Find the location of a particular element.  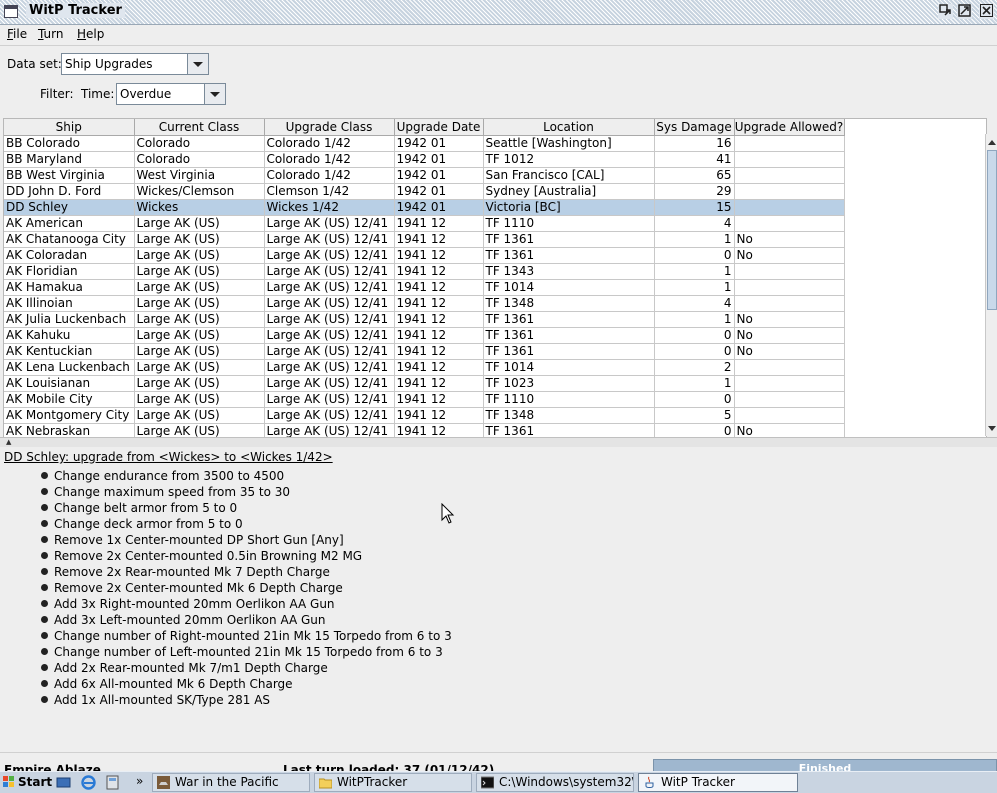

table-cell: 0 is located at coordinates (694, 399).